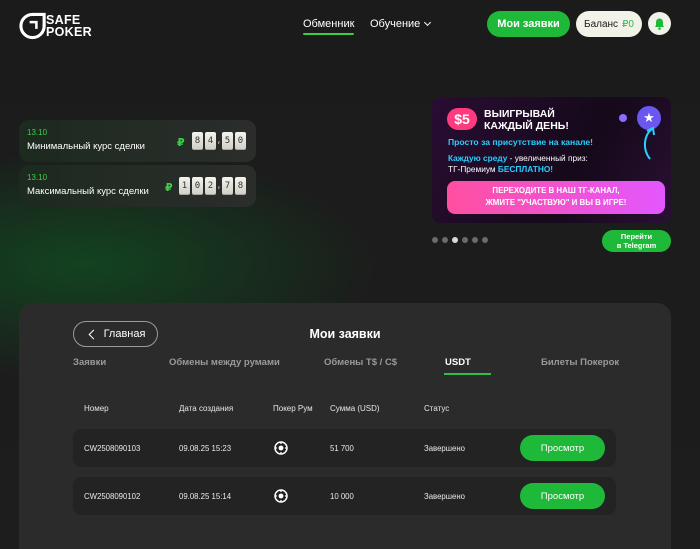  Describe the element at coordinates (205, 496) in the screenshot. I see `order-date: 09.08.25 15:14` at that location.